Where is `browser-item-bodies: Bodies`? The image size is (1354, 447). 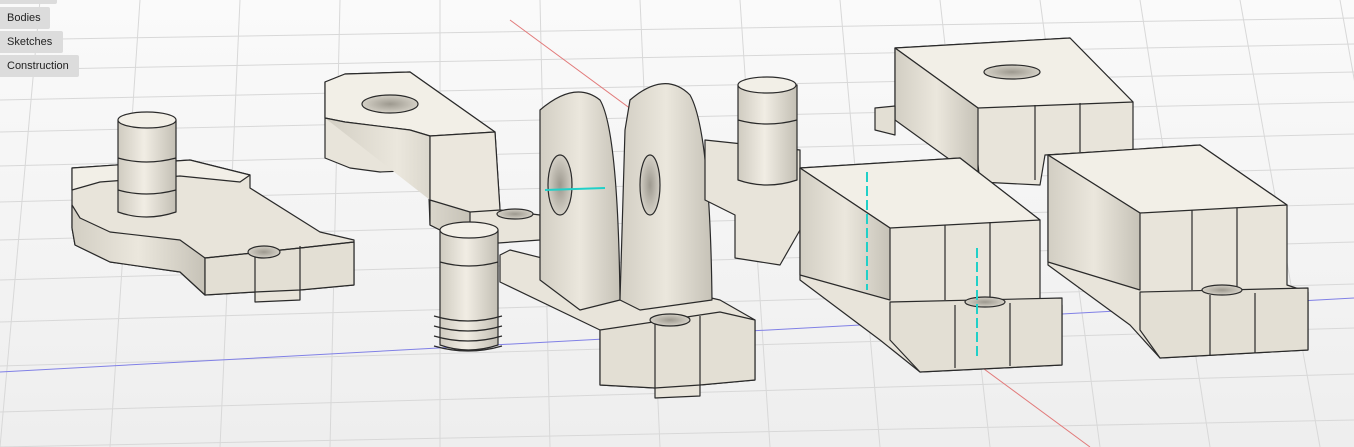
browser-item-bodies: Bodies is located at coordinates (25, 18).